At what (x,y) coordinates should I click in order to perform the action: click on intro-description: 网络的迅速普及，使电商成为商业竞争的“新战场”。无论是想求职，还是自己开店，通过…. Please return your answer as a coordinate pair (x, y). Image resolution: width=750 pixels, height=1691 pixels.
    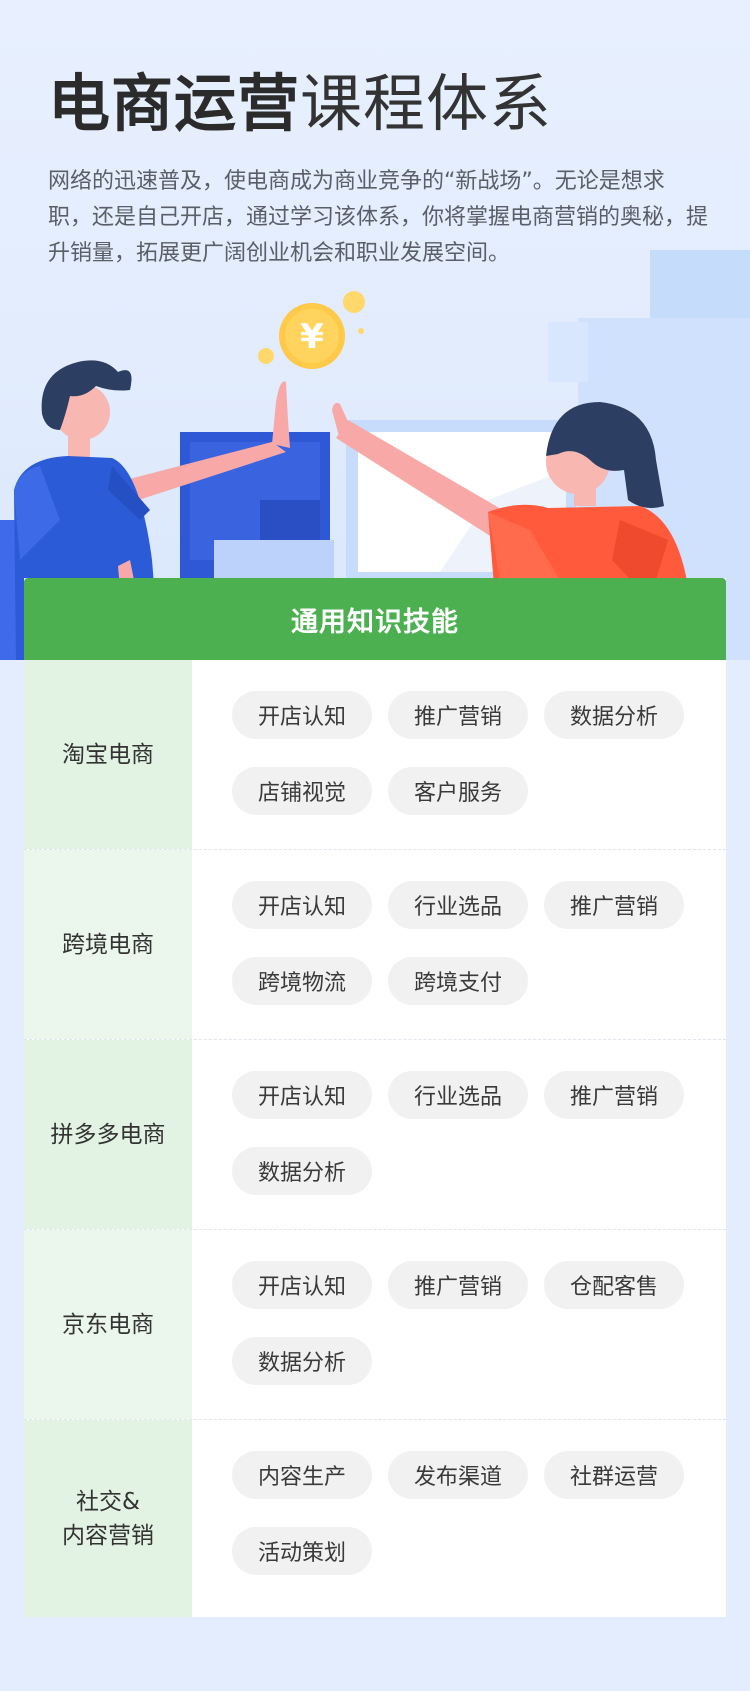
    Looking at the image, I should click on (378, 217).